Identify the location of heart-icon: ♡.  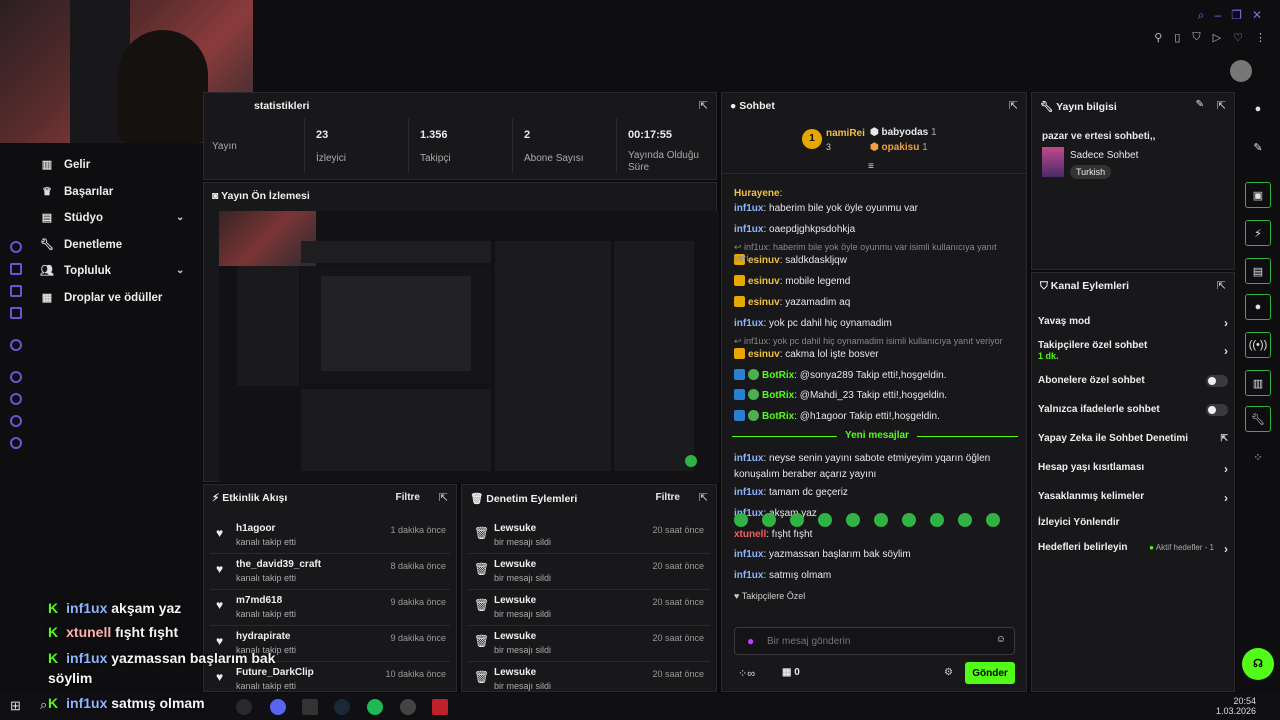
(1238, 37).